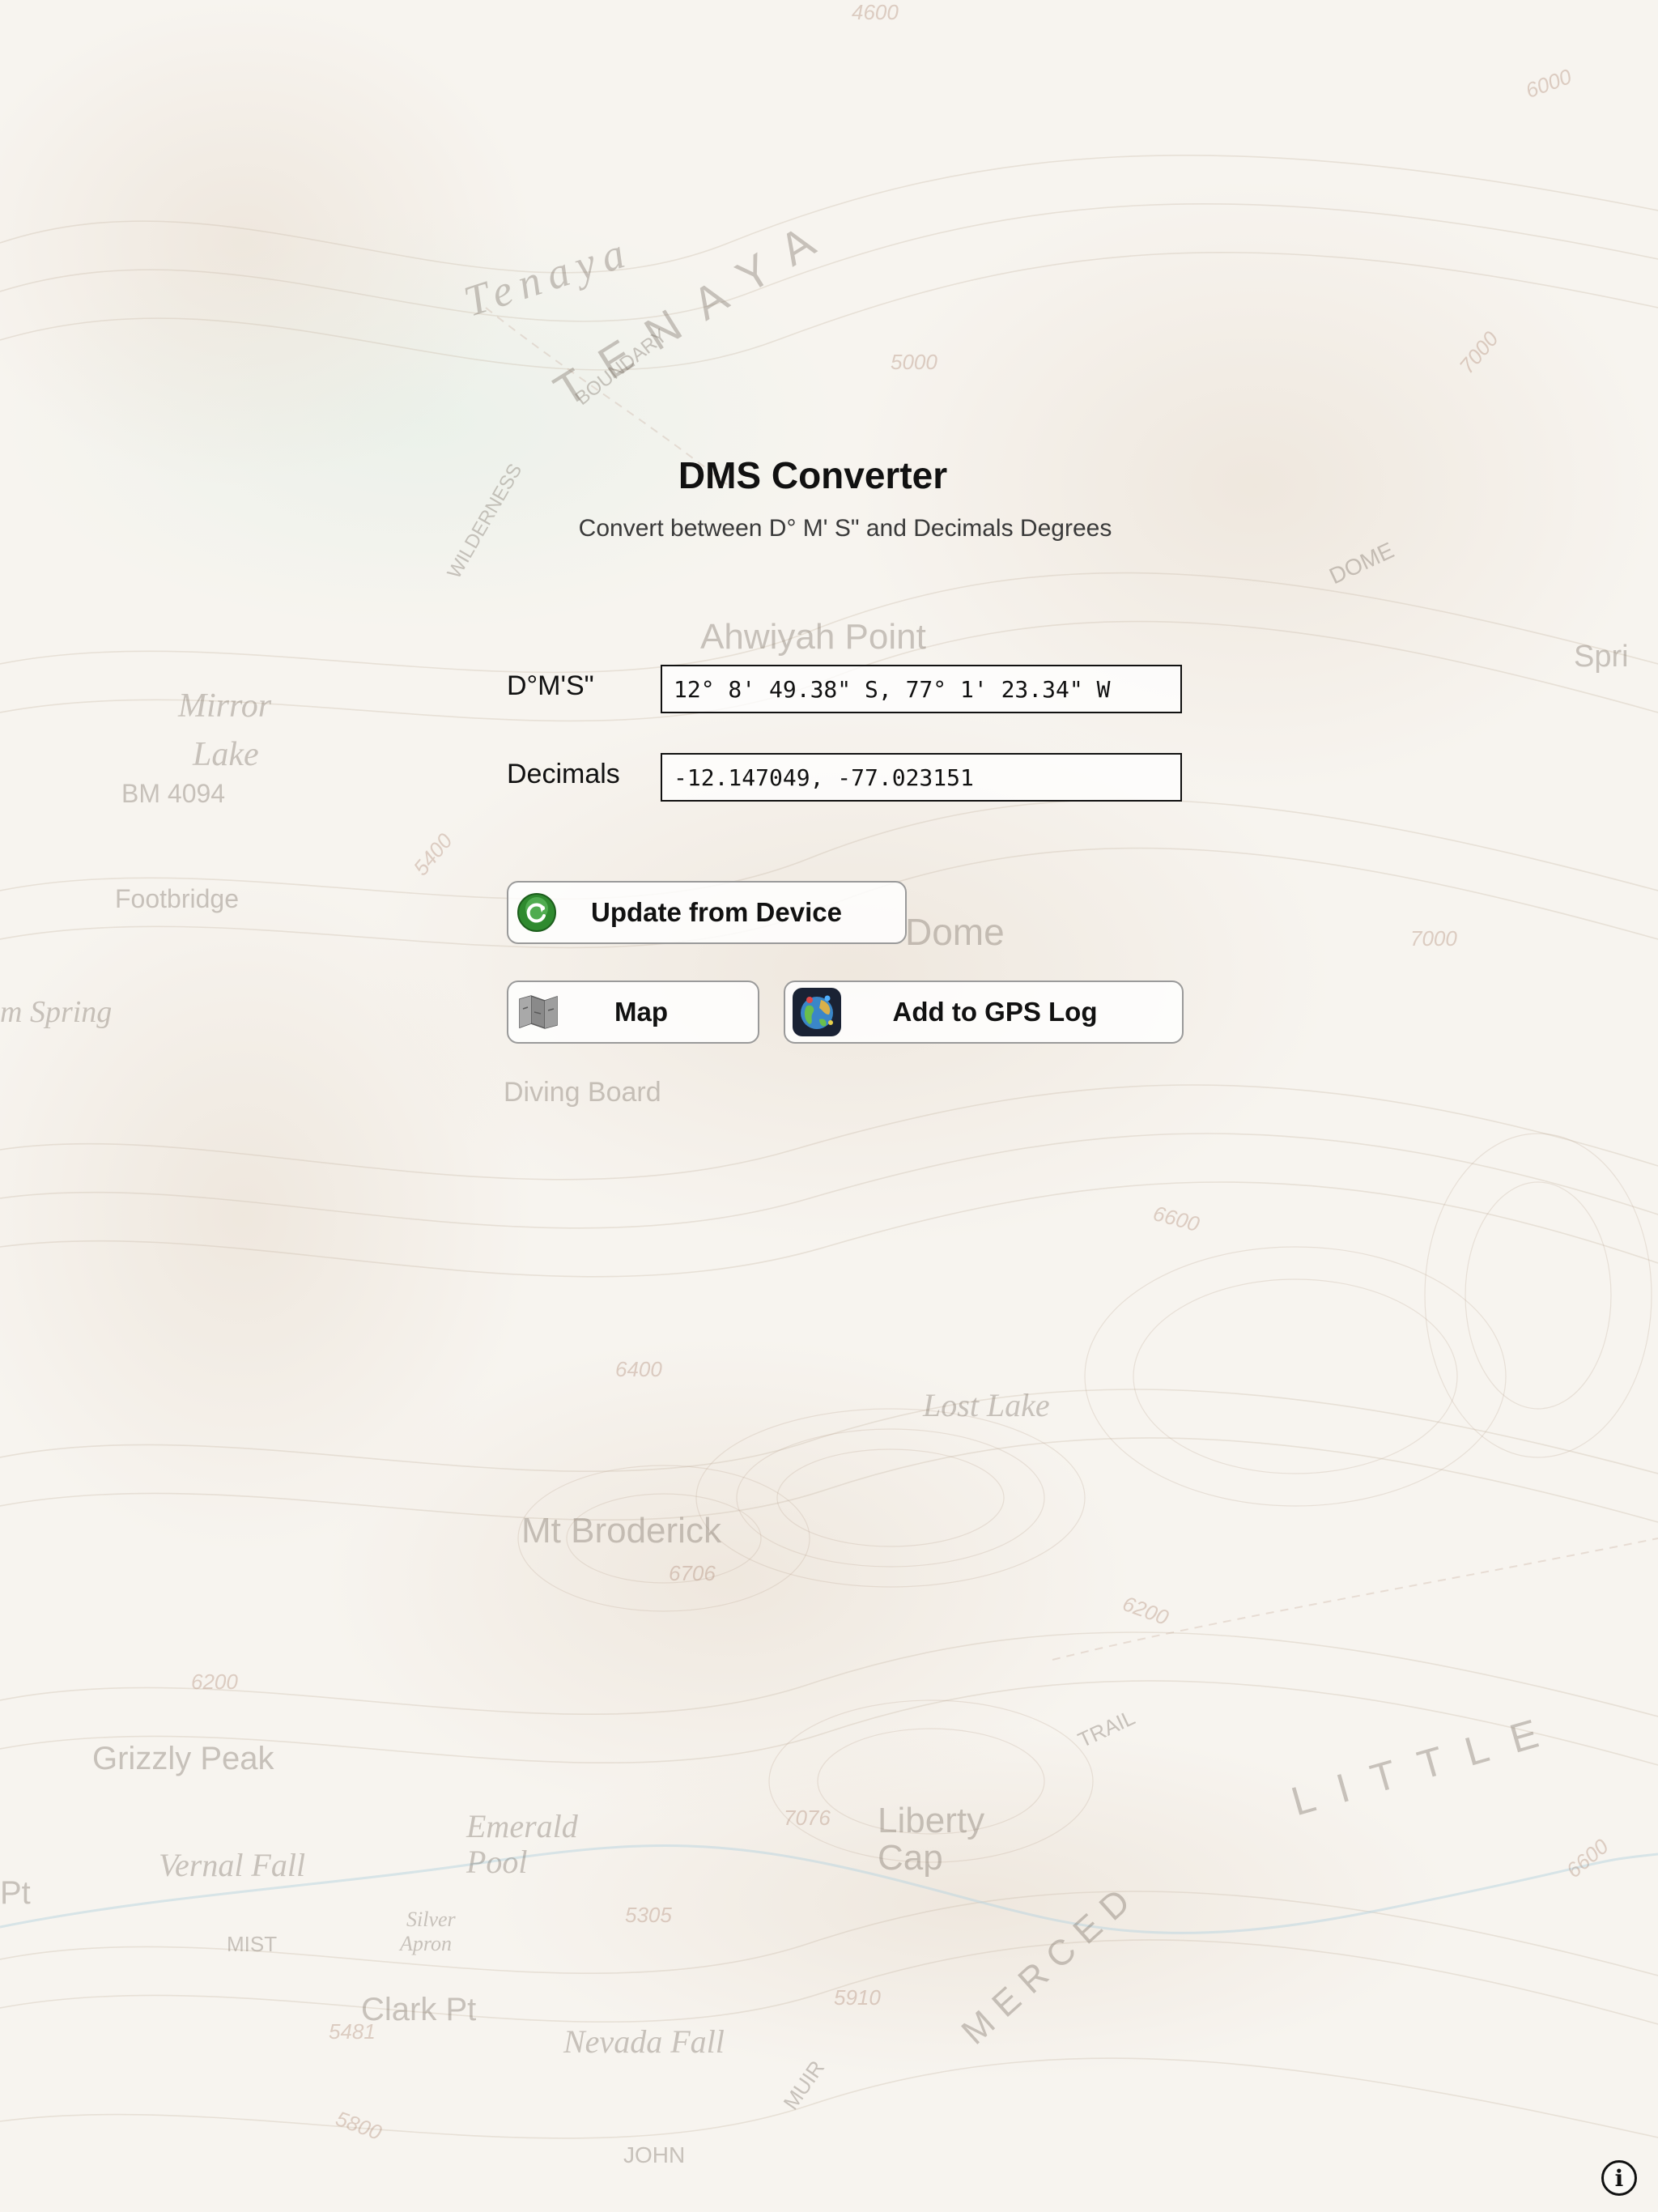 The width and height of the screenshot is (1658, 2212). What do you see at coordinates (232, 1865) in the screenshot?
I see `map-label-vernal-fall: Vernal Fall` at bounding box center [232, 1865].